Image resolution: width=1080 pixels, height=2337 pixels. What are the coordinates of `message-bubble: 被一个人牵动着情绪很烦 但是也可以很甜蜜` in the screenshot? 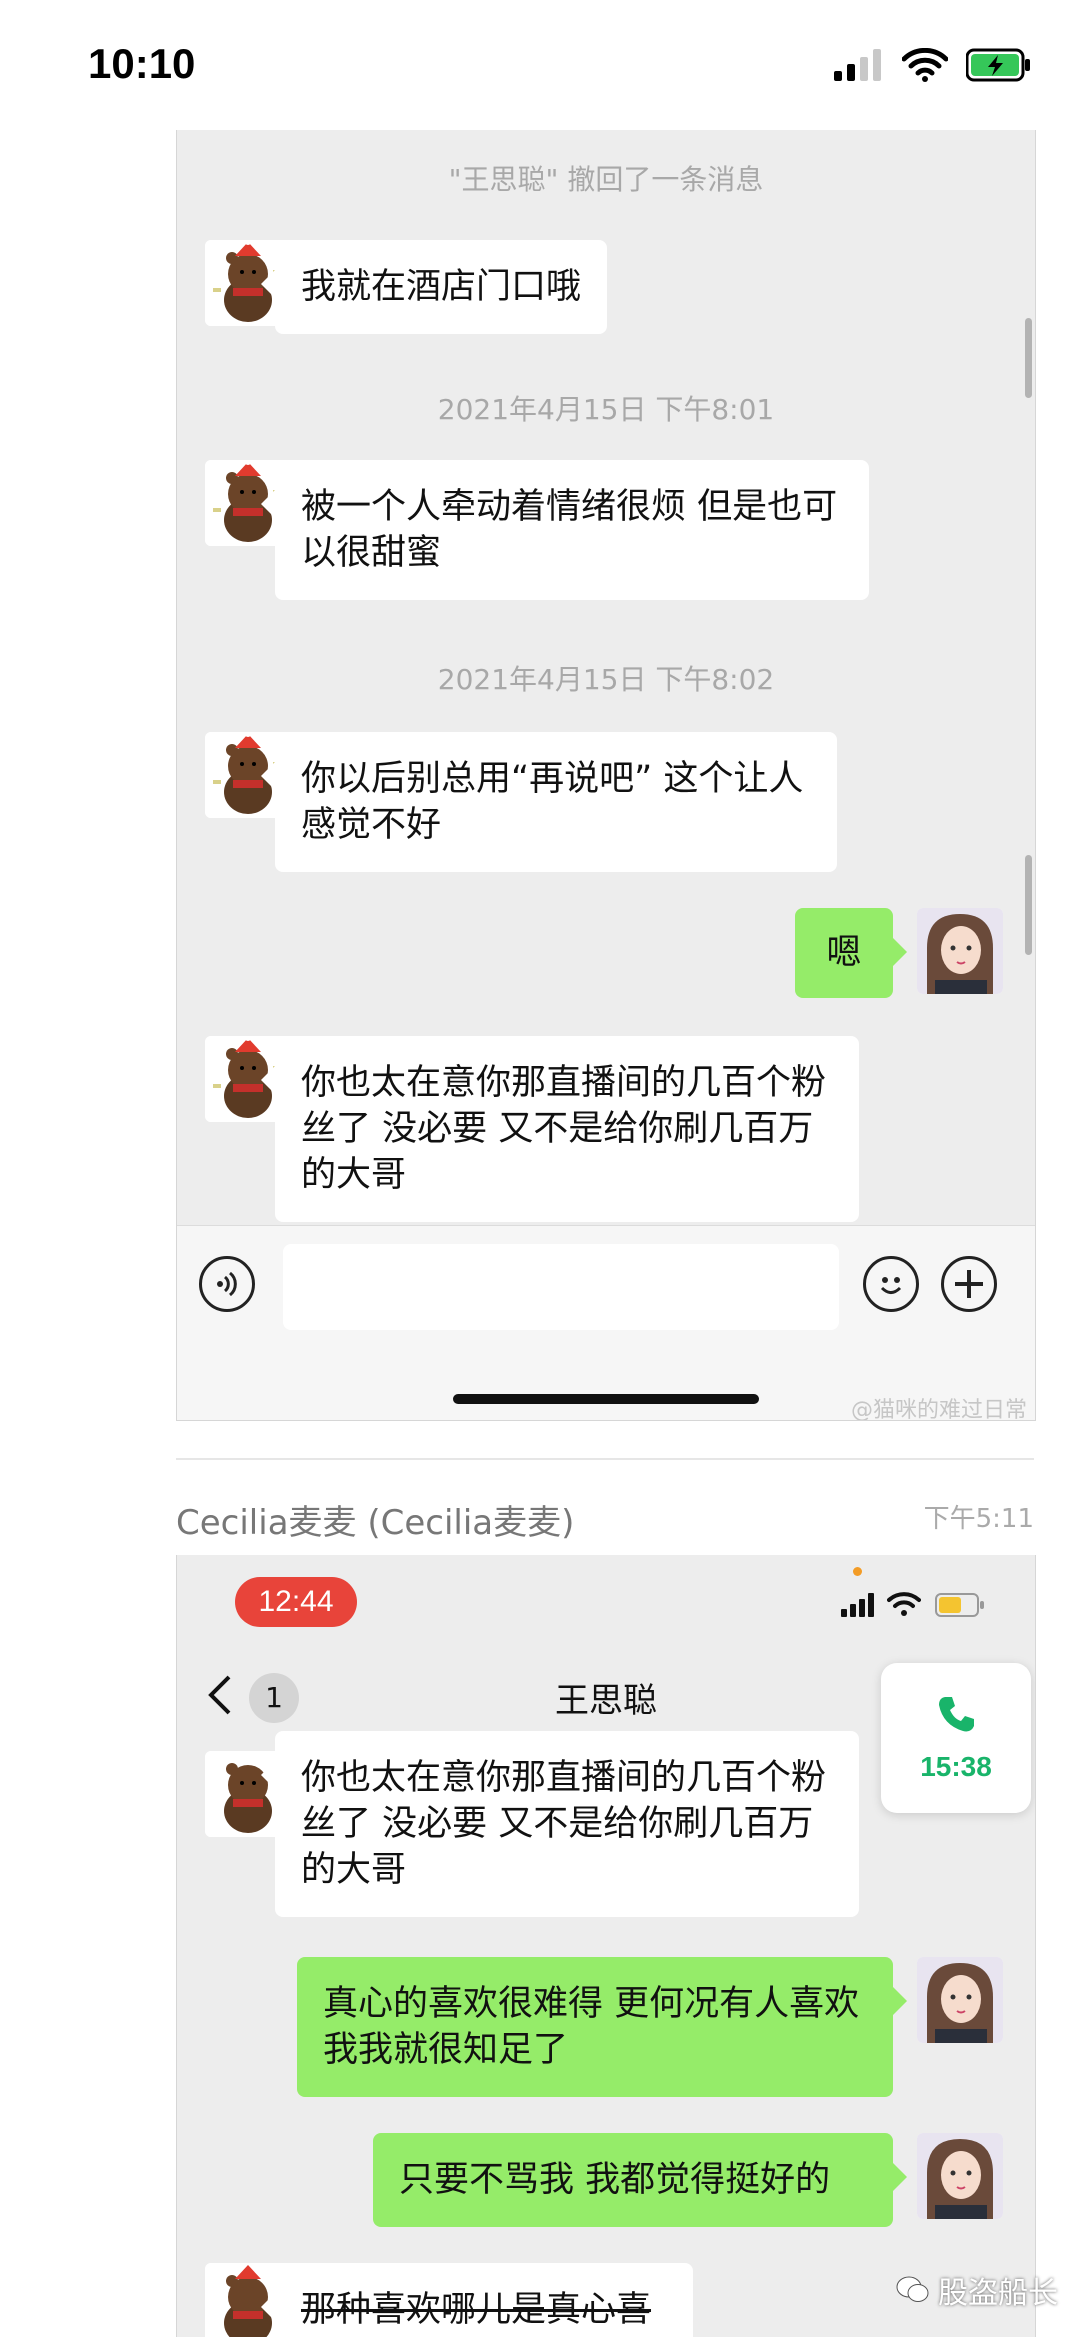 It's located at (565, 530).